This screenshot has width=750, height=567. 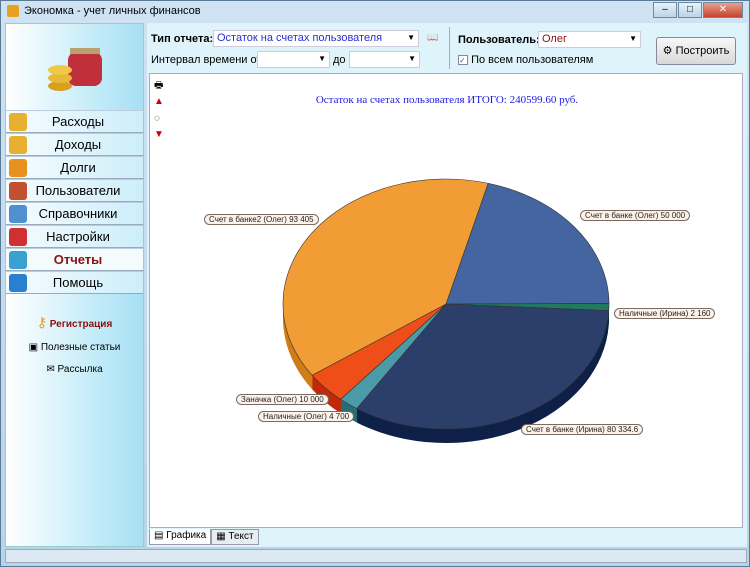 What do you see at coordinates (182, 39) in the screenshot?
I see `report-type-label: Тип отчета:` at bounding box center [182, 39].